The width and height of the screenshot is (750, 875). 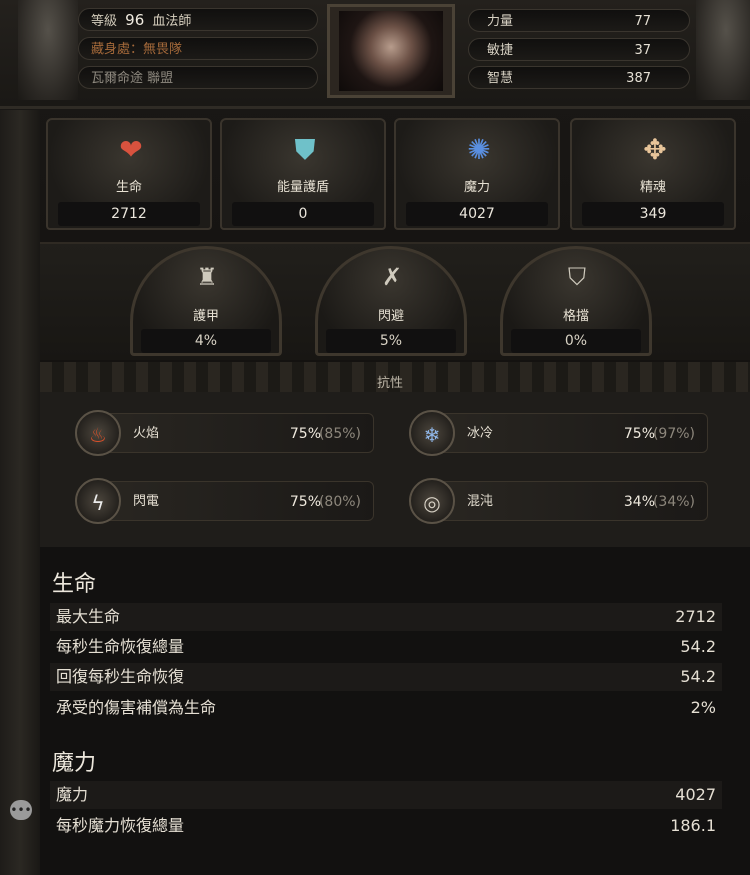 What do you see at coordinates (500, 21) in the screenshot?
I see `attribute-label: 力量` at bounding box center [500, 21].